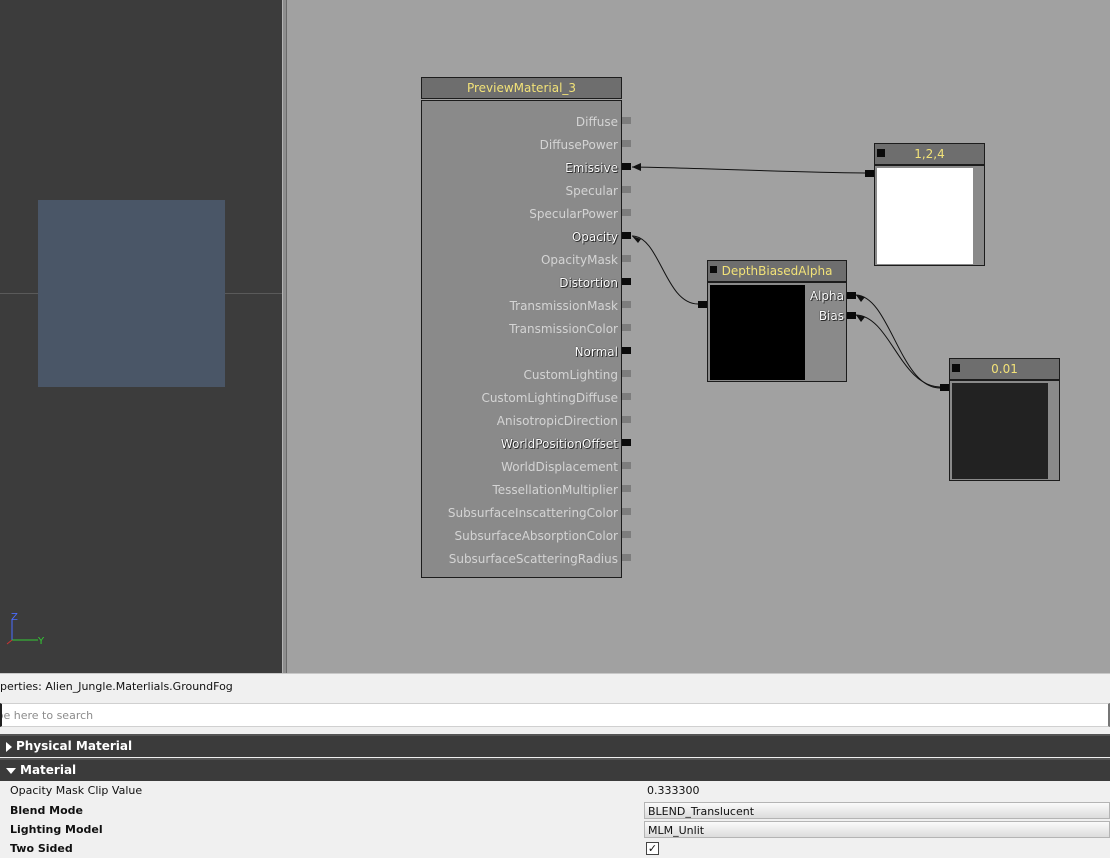 The height and width of the screenshot is (858, 1110). Describe the element at coordinates (555, 790) in the screenshot. I see `row-opacity-mask-clip: Opacity Mask Clip Value 0.333300` at that location.